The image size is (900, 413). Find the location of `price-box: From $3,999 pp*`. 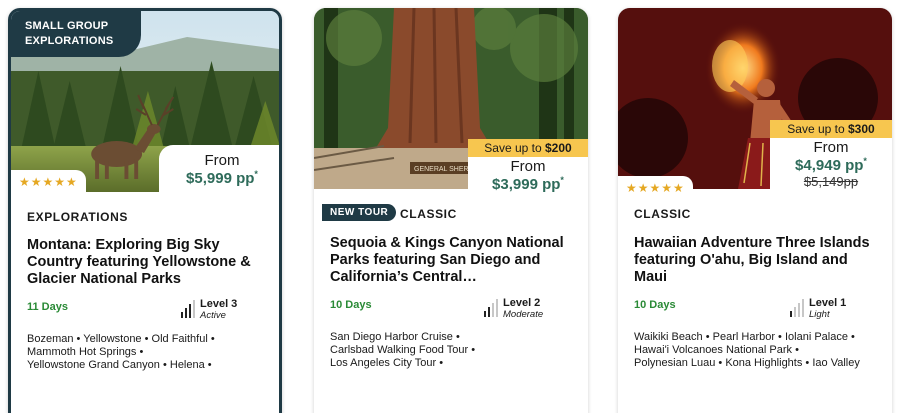

price-box: From $3,999 pp* is located at coordinates (528, 175).